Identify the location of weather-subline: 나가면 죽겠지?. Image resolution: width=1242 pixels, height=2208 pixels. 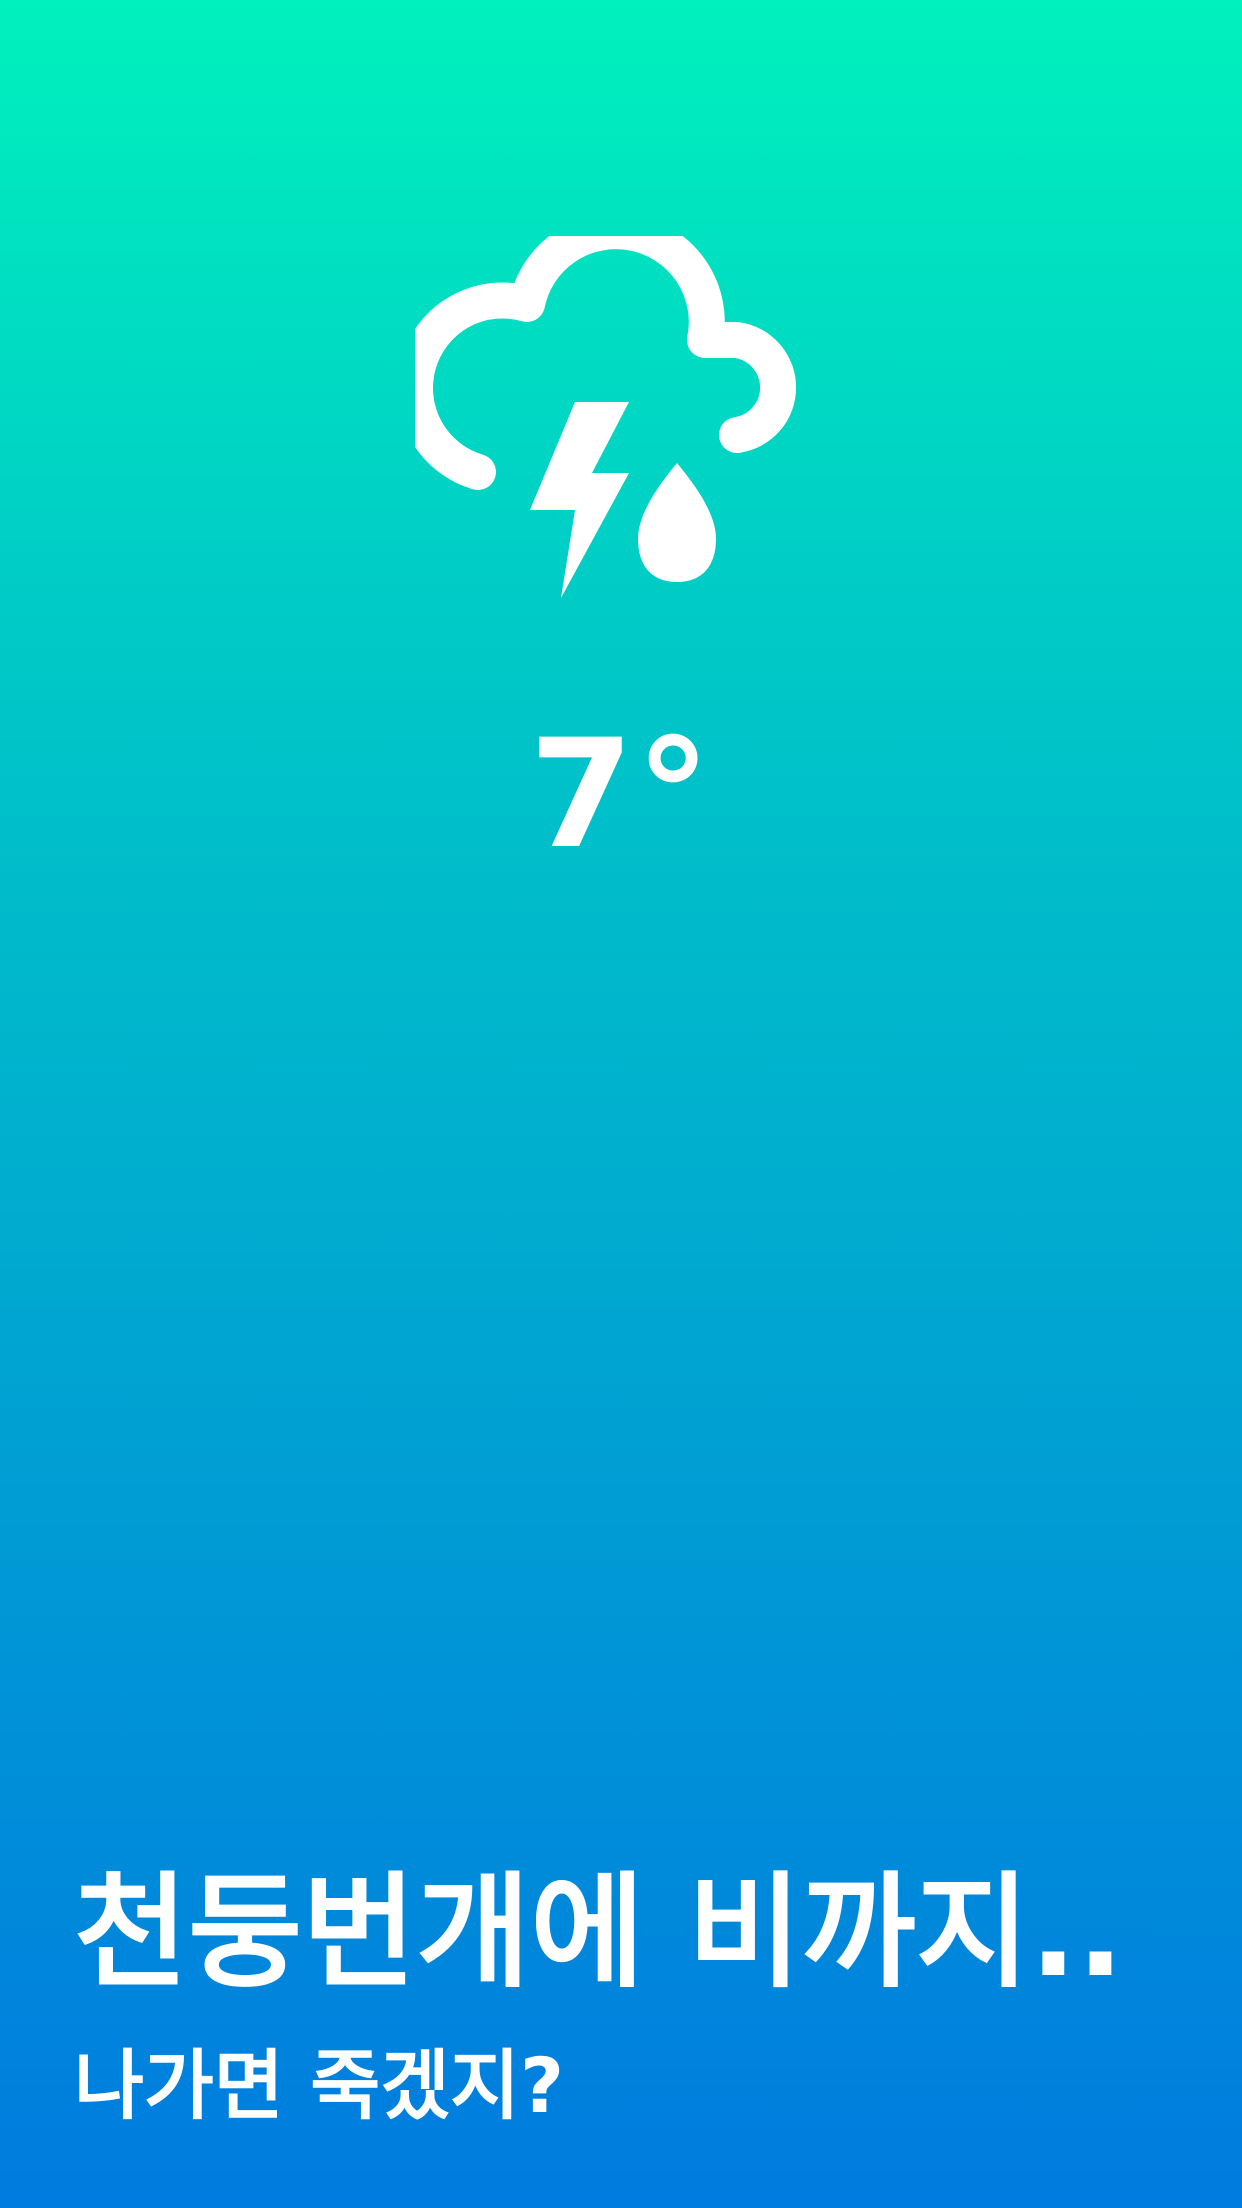
(319, 2085).